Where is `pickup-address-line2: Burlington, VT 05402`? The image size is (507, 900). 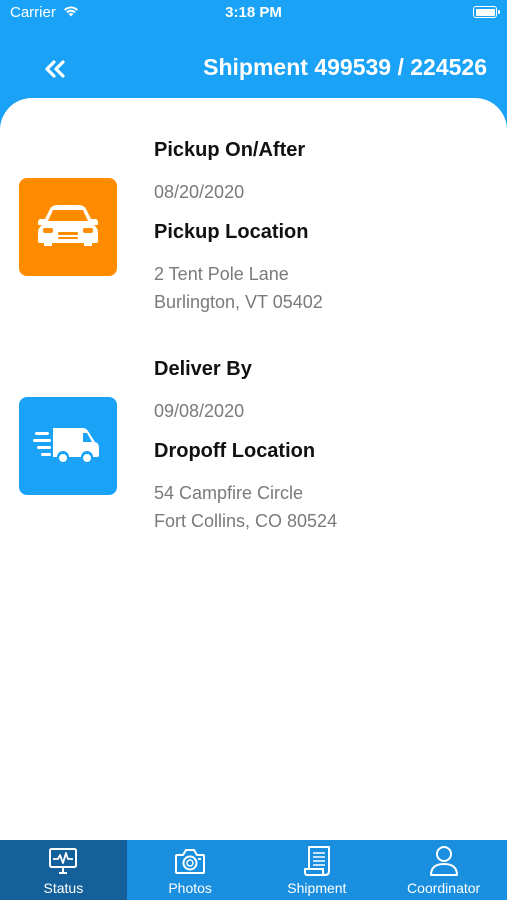
pickup-address-line2: Burlington, VT 05402 is located at coordinates (238, 302).